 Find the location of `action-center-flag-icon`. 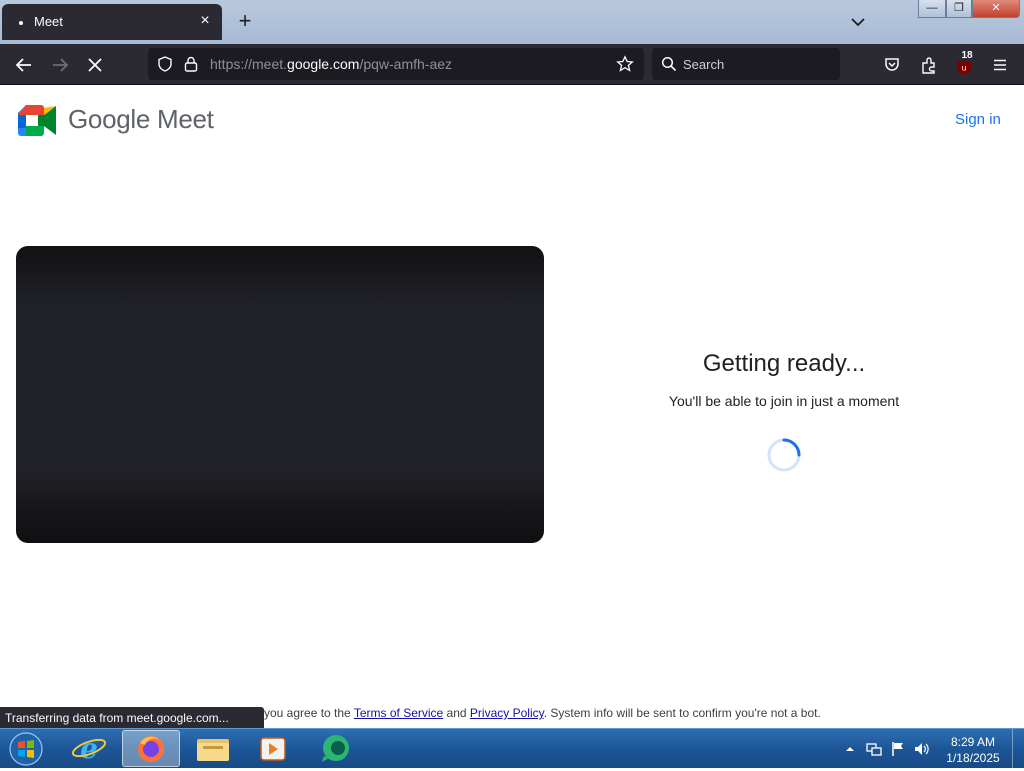

action-center-flag-icon is located at coordinates (898, 749).